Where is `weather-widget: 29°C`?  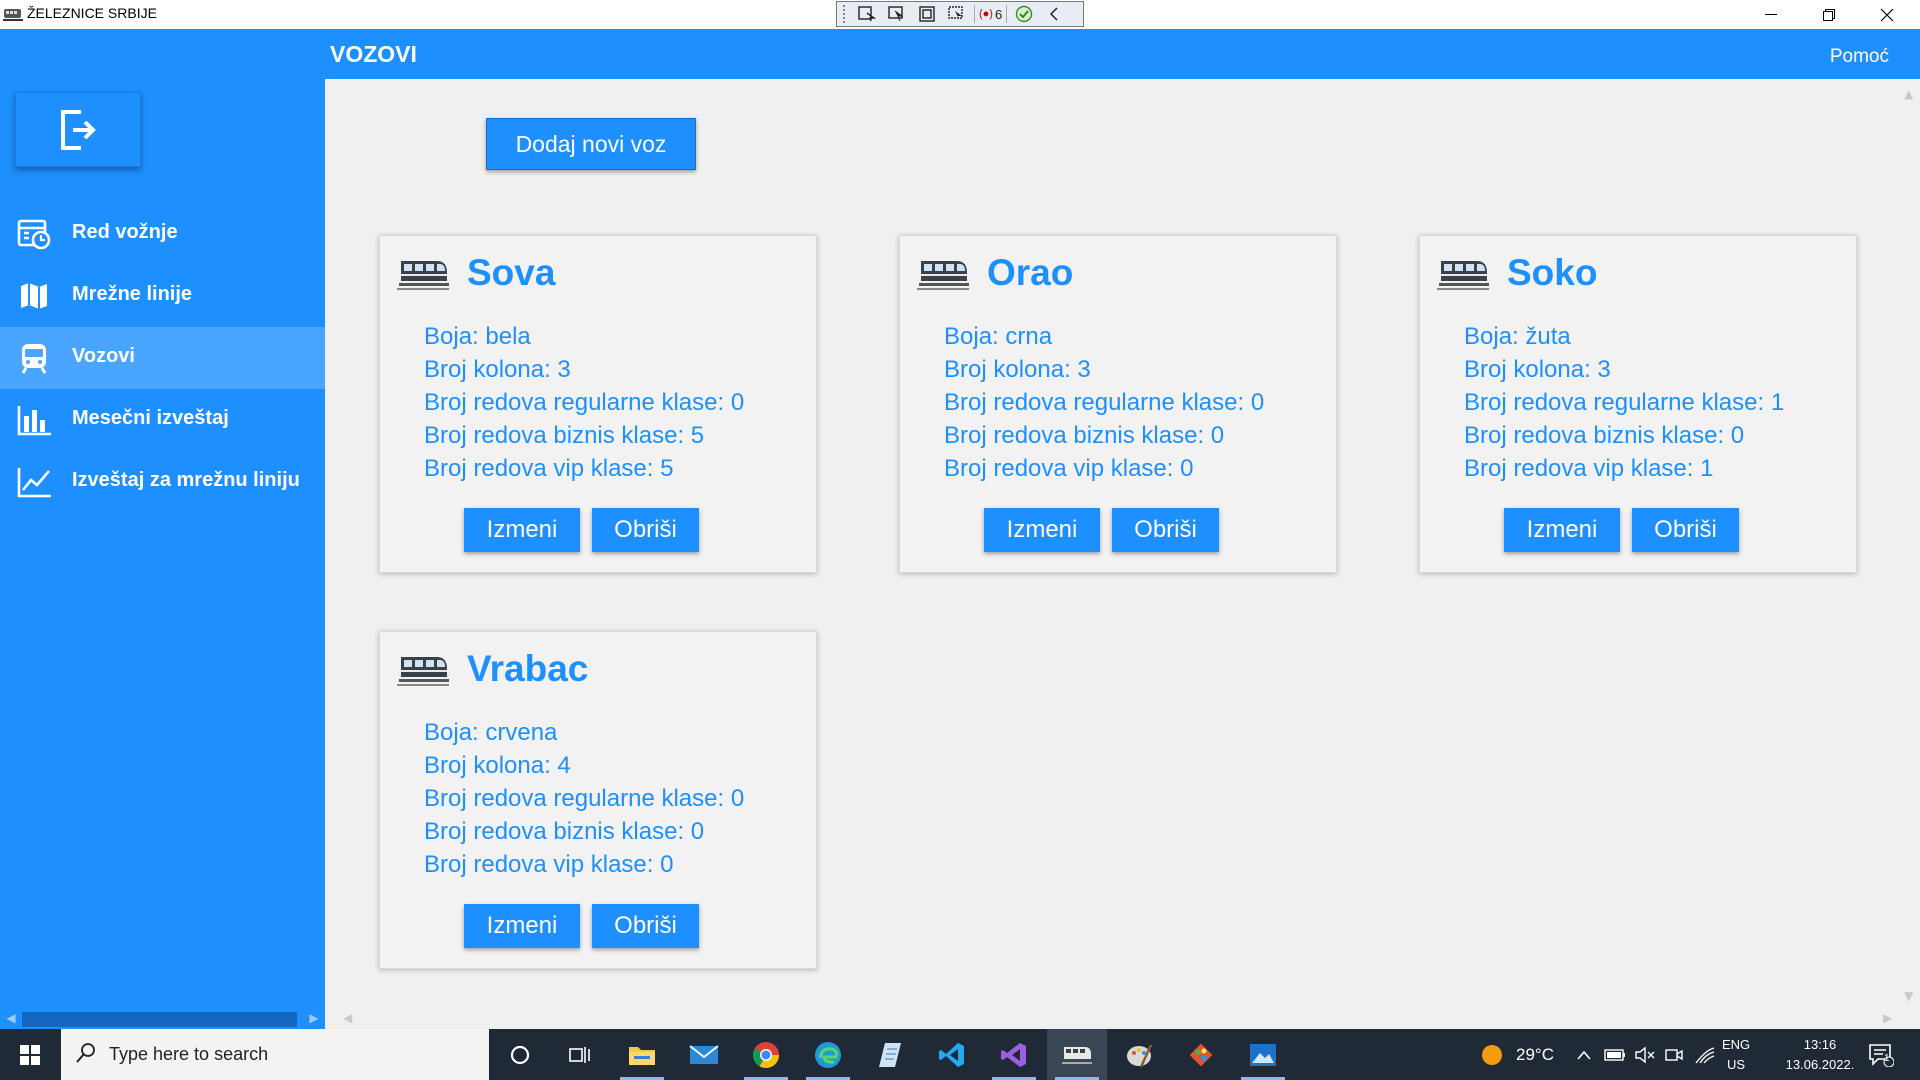 weather-widget: 29°C is located at coordinates (1517, 1054).